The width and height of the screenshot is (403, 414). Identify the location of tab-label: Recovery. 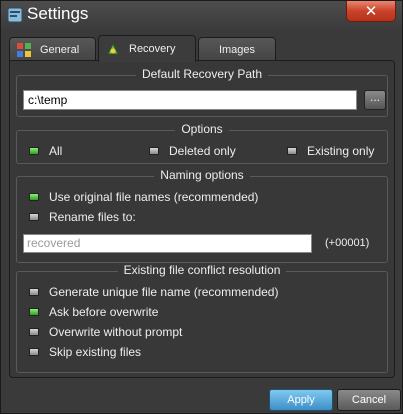
(152, 49).